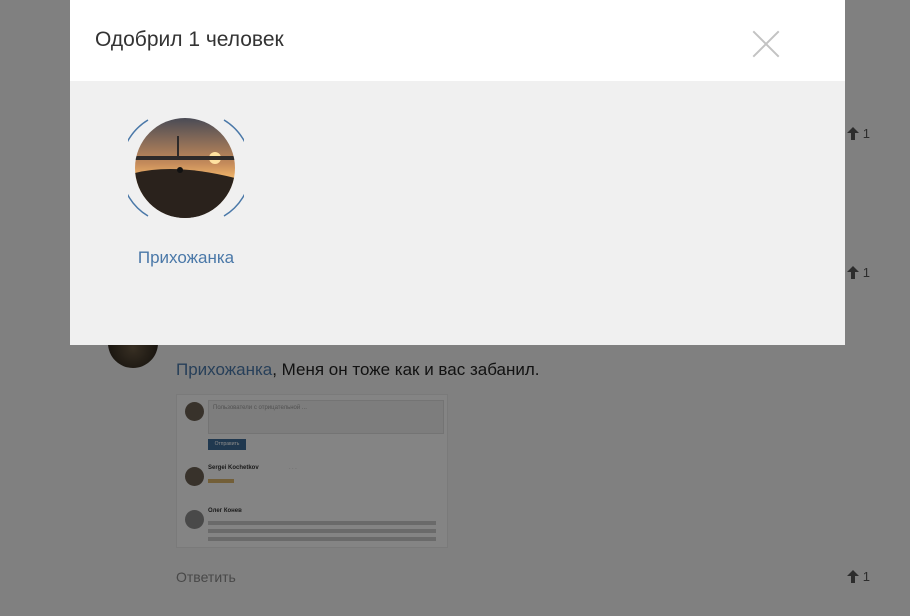 This screenshot has width=910, height=616. What do you see at coordinates (766, 44) in the screenshot?
I see `close-icon` at bounding box center [766, 44].